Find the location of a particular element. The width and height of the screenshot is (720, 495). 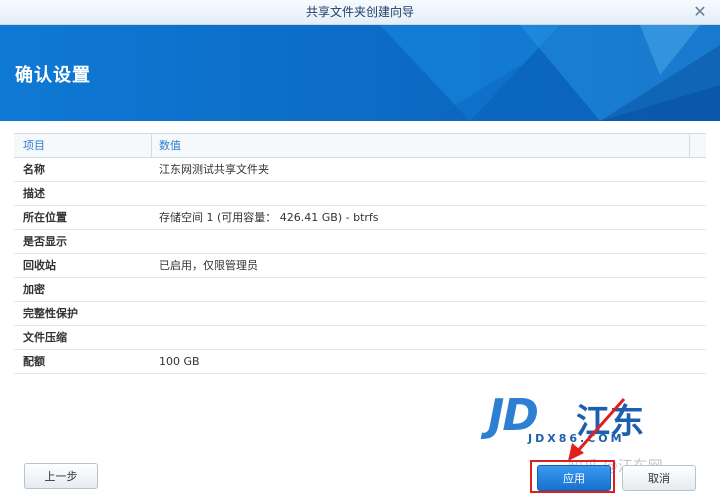

apply-highlight-box is located at coordinates (572, 476).